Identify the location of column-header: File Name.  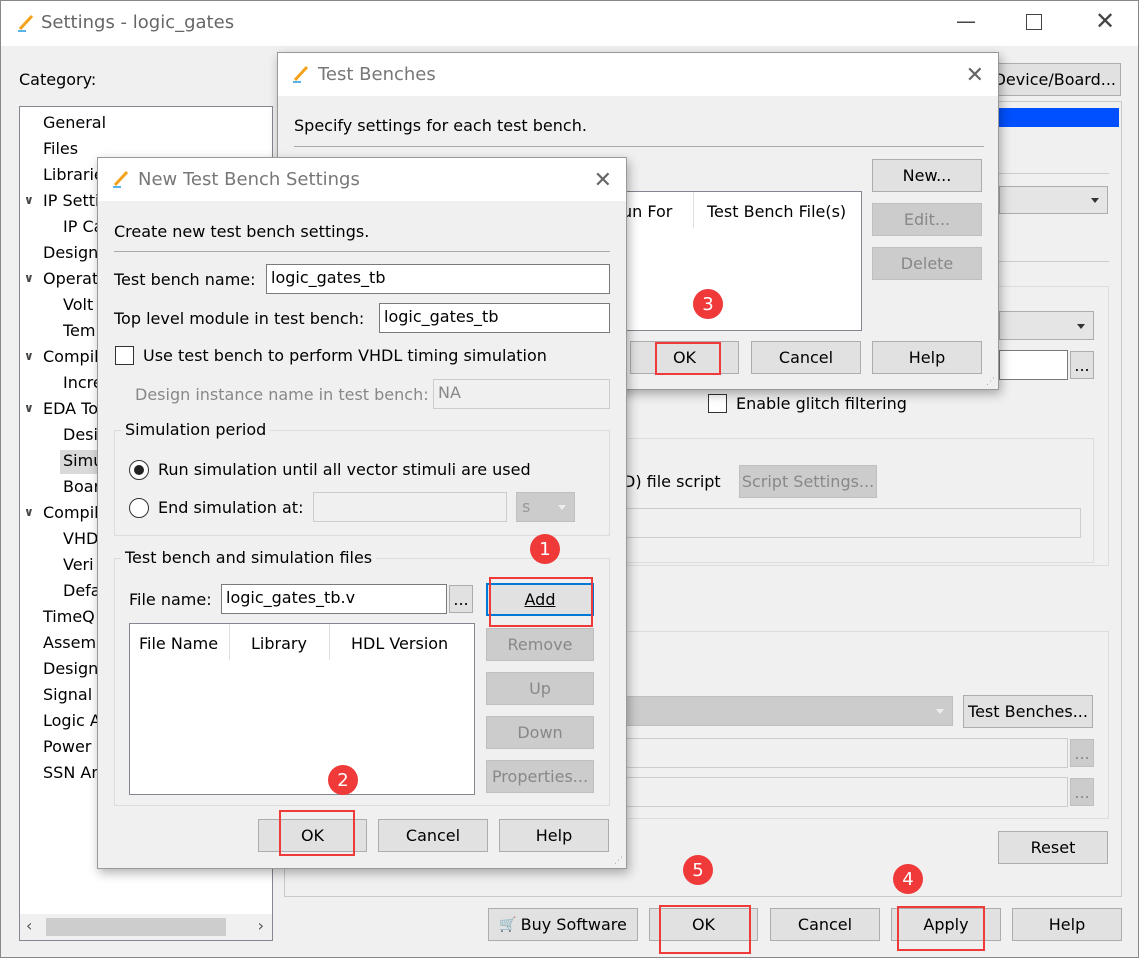
(178, 643).